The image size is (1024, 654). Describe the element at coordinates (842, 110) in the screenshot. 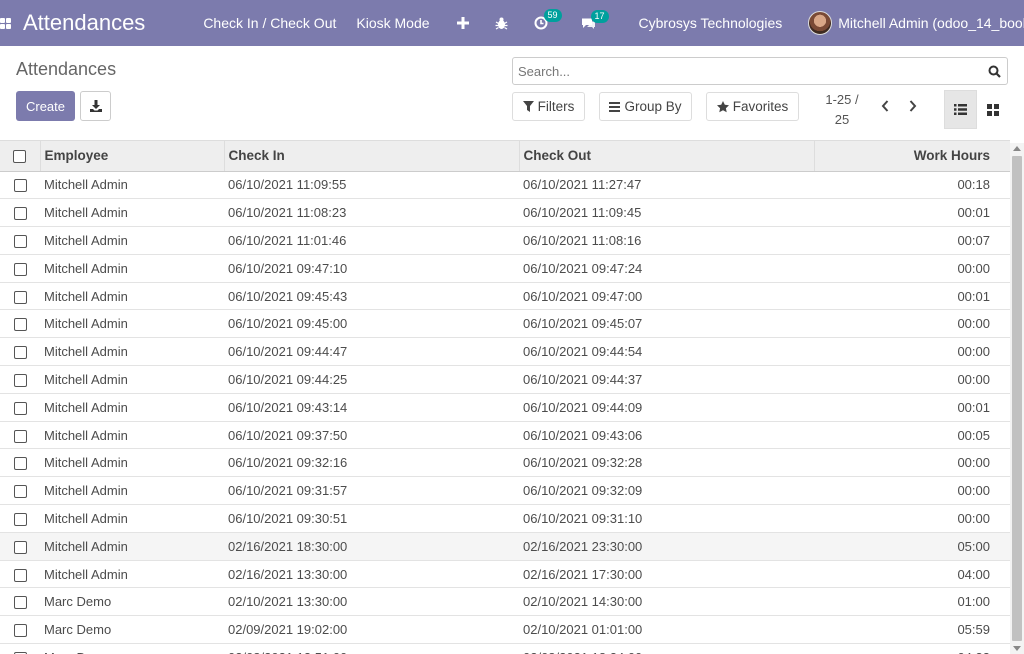

I see `pager-value: 1-25 / 25` at that location.